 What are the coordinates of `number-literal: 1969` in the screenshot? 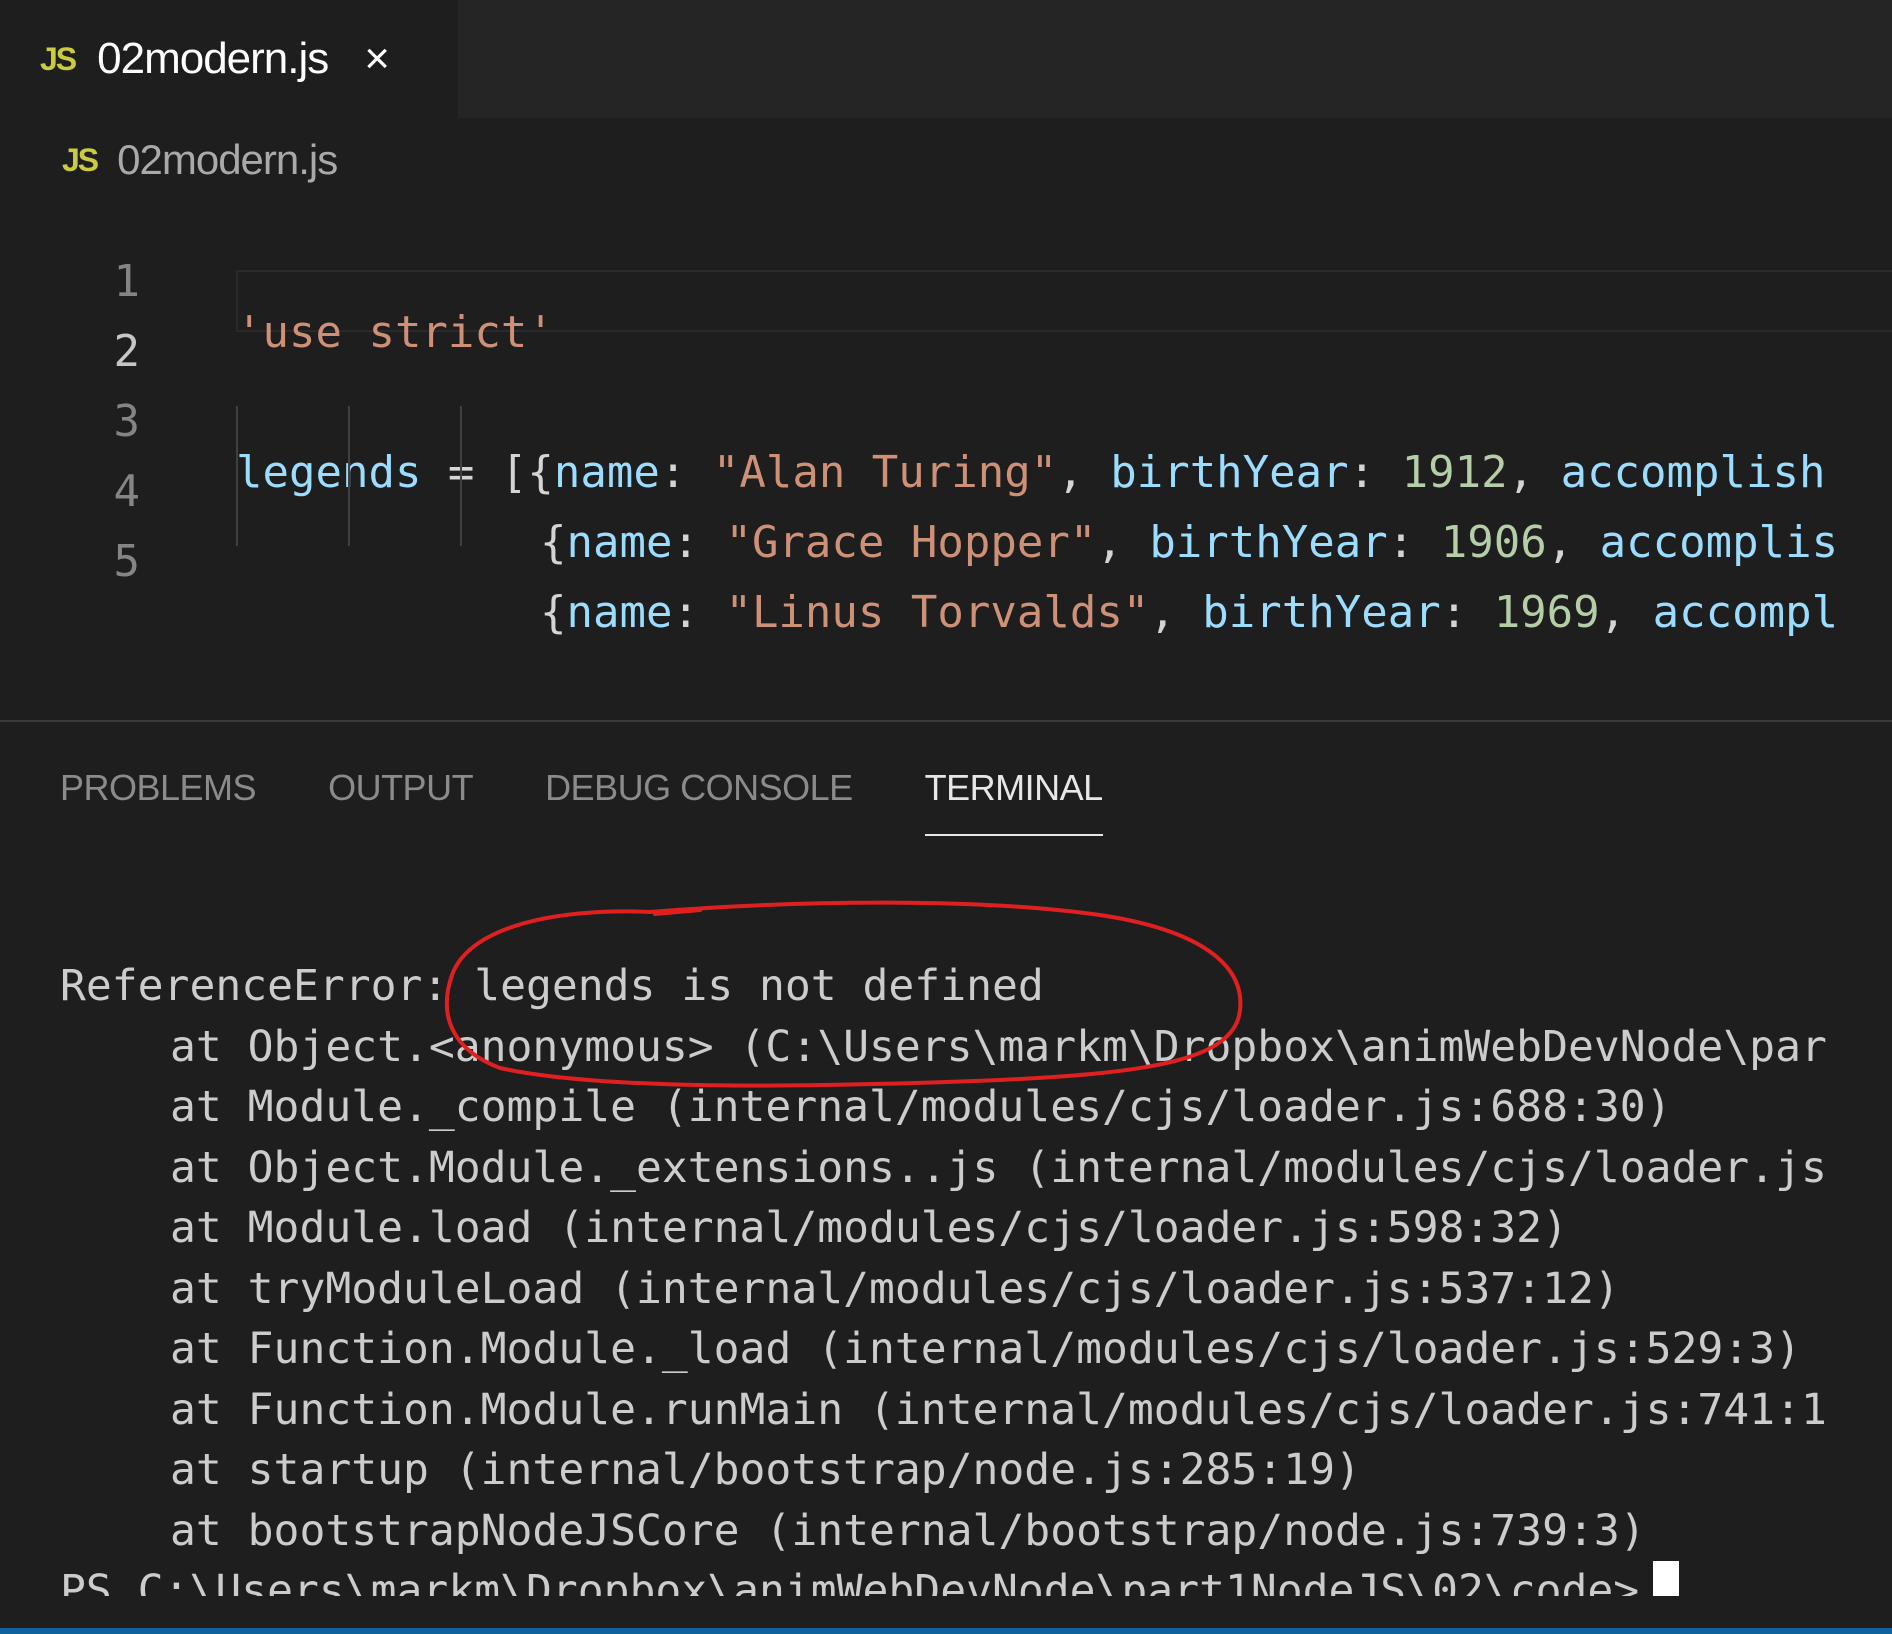 It's located at (1546, 612).